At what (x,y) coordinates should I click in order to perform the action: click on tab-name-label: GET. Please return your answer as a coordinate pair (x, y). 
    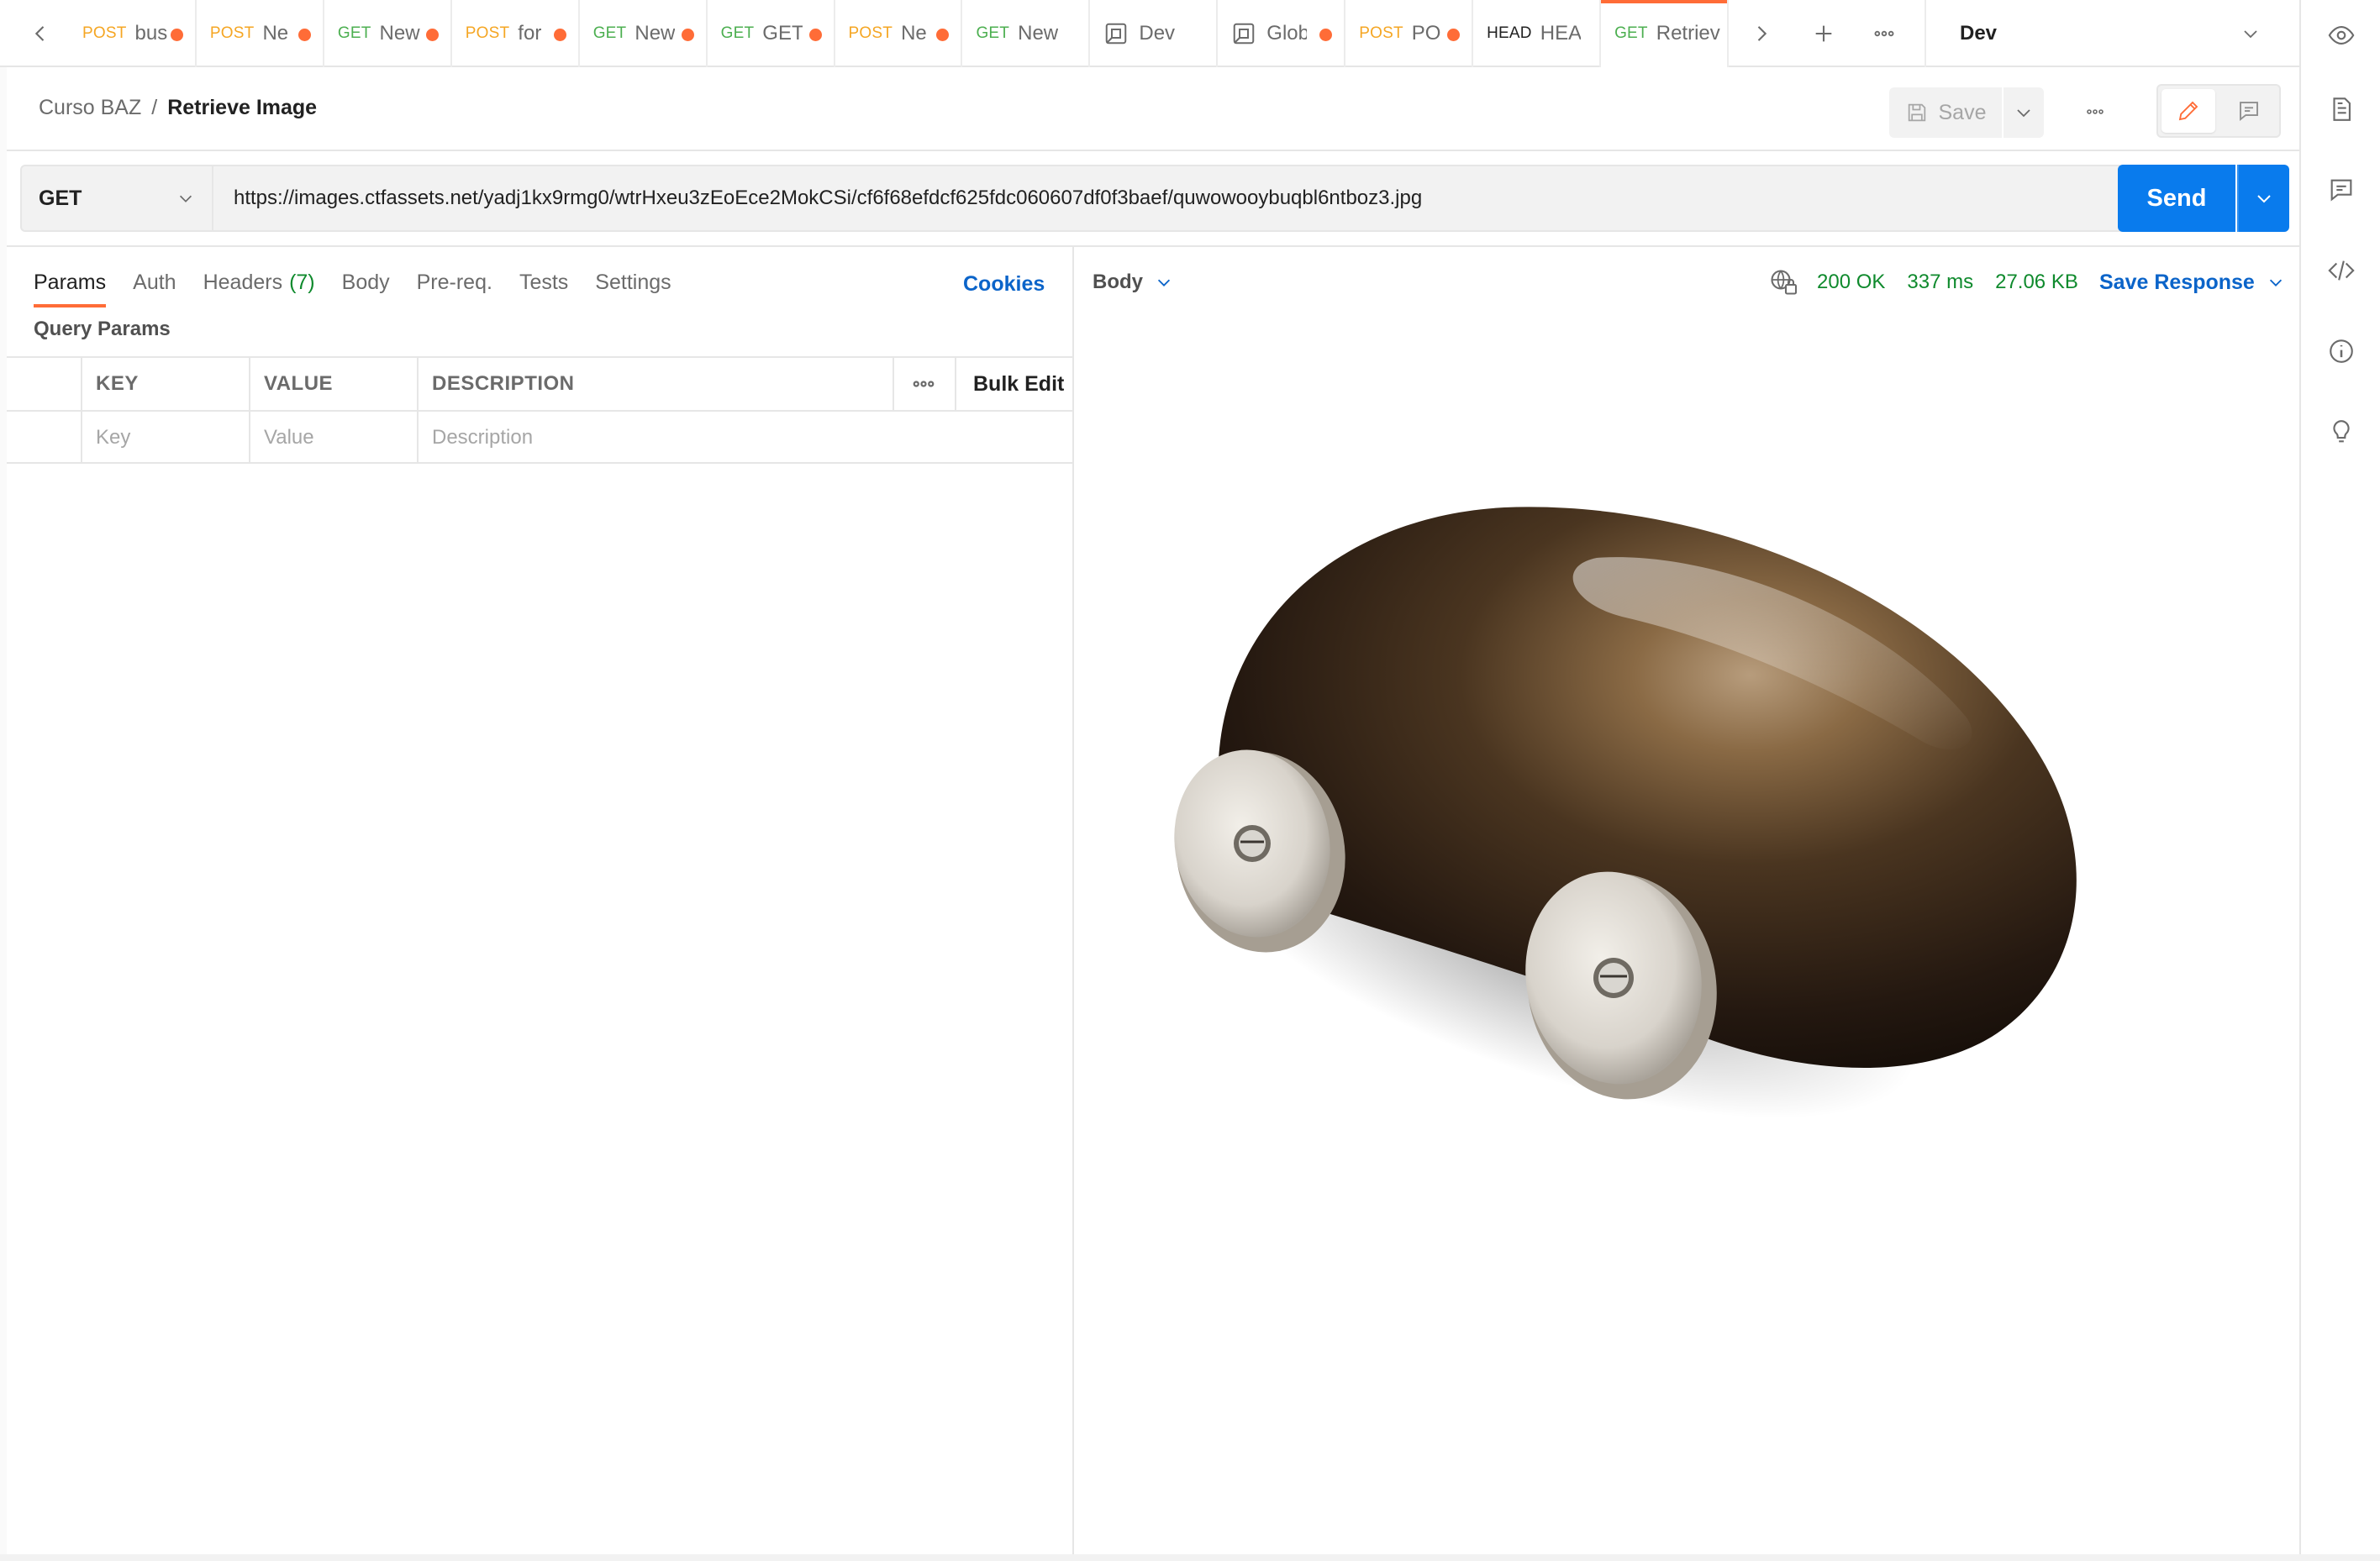
    Looking at the image, I should click on (782, 33).